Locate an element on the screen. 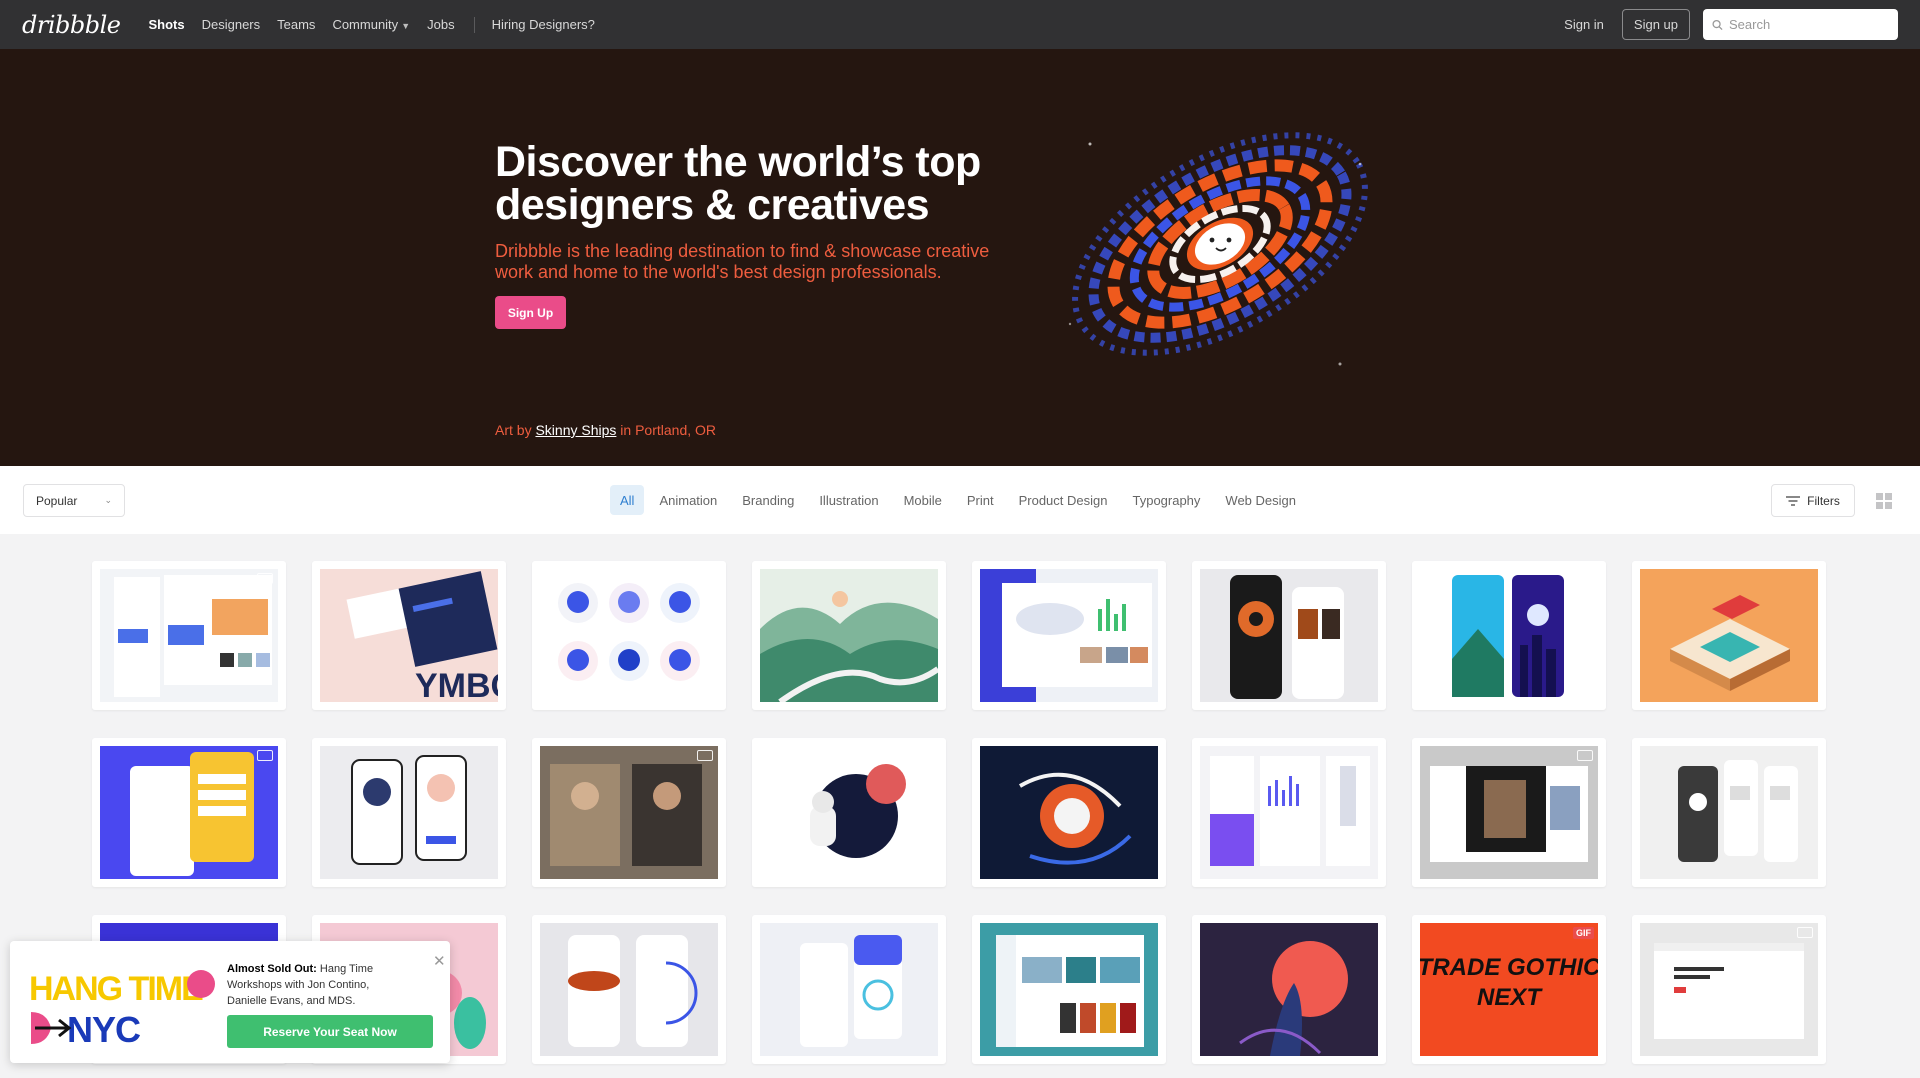  grid-view-icon is located at coordinates (1884, 501).